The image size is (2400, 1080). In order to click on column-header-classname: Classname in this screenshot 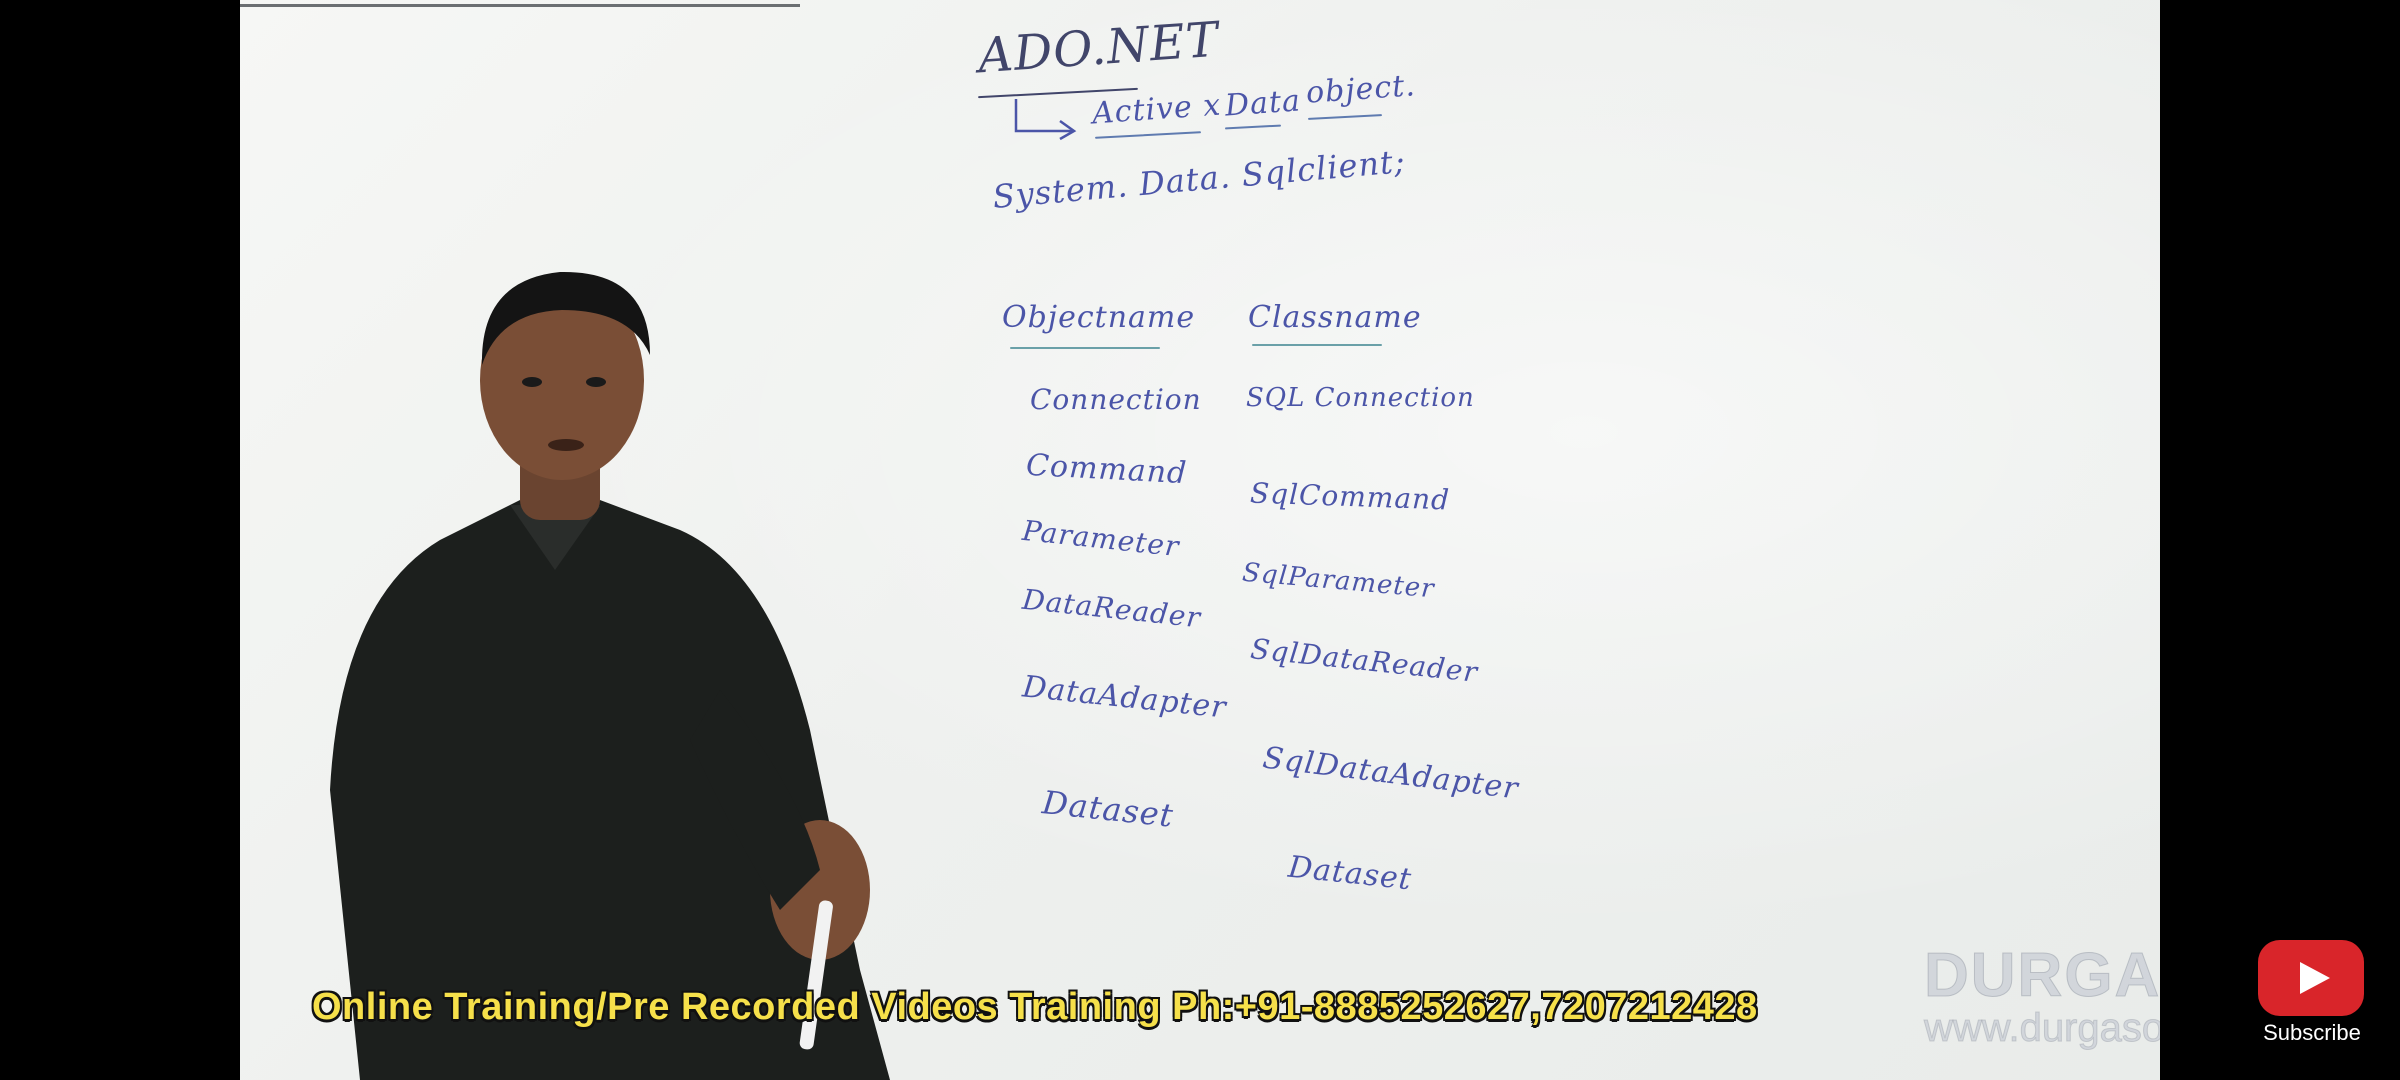, I will do `click(1335, 317)`.